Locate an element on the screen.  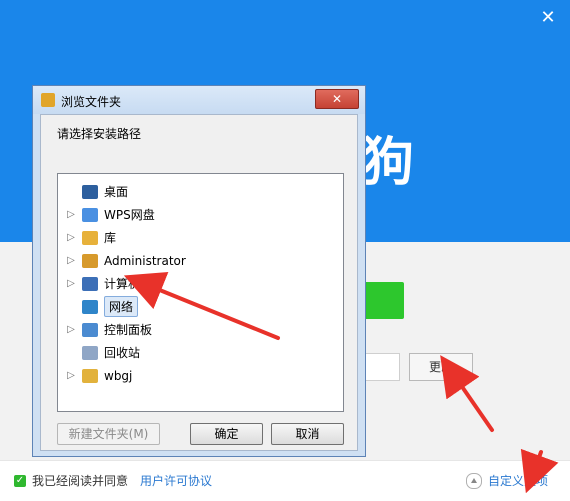
folder-tree-label: 回收站 is located at coordinates (122, 353).